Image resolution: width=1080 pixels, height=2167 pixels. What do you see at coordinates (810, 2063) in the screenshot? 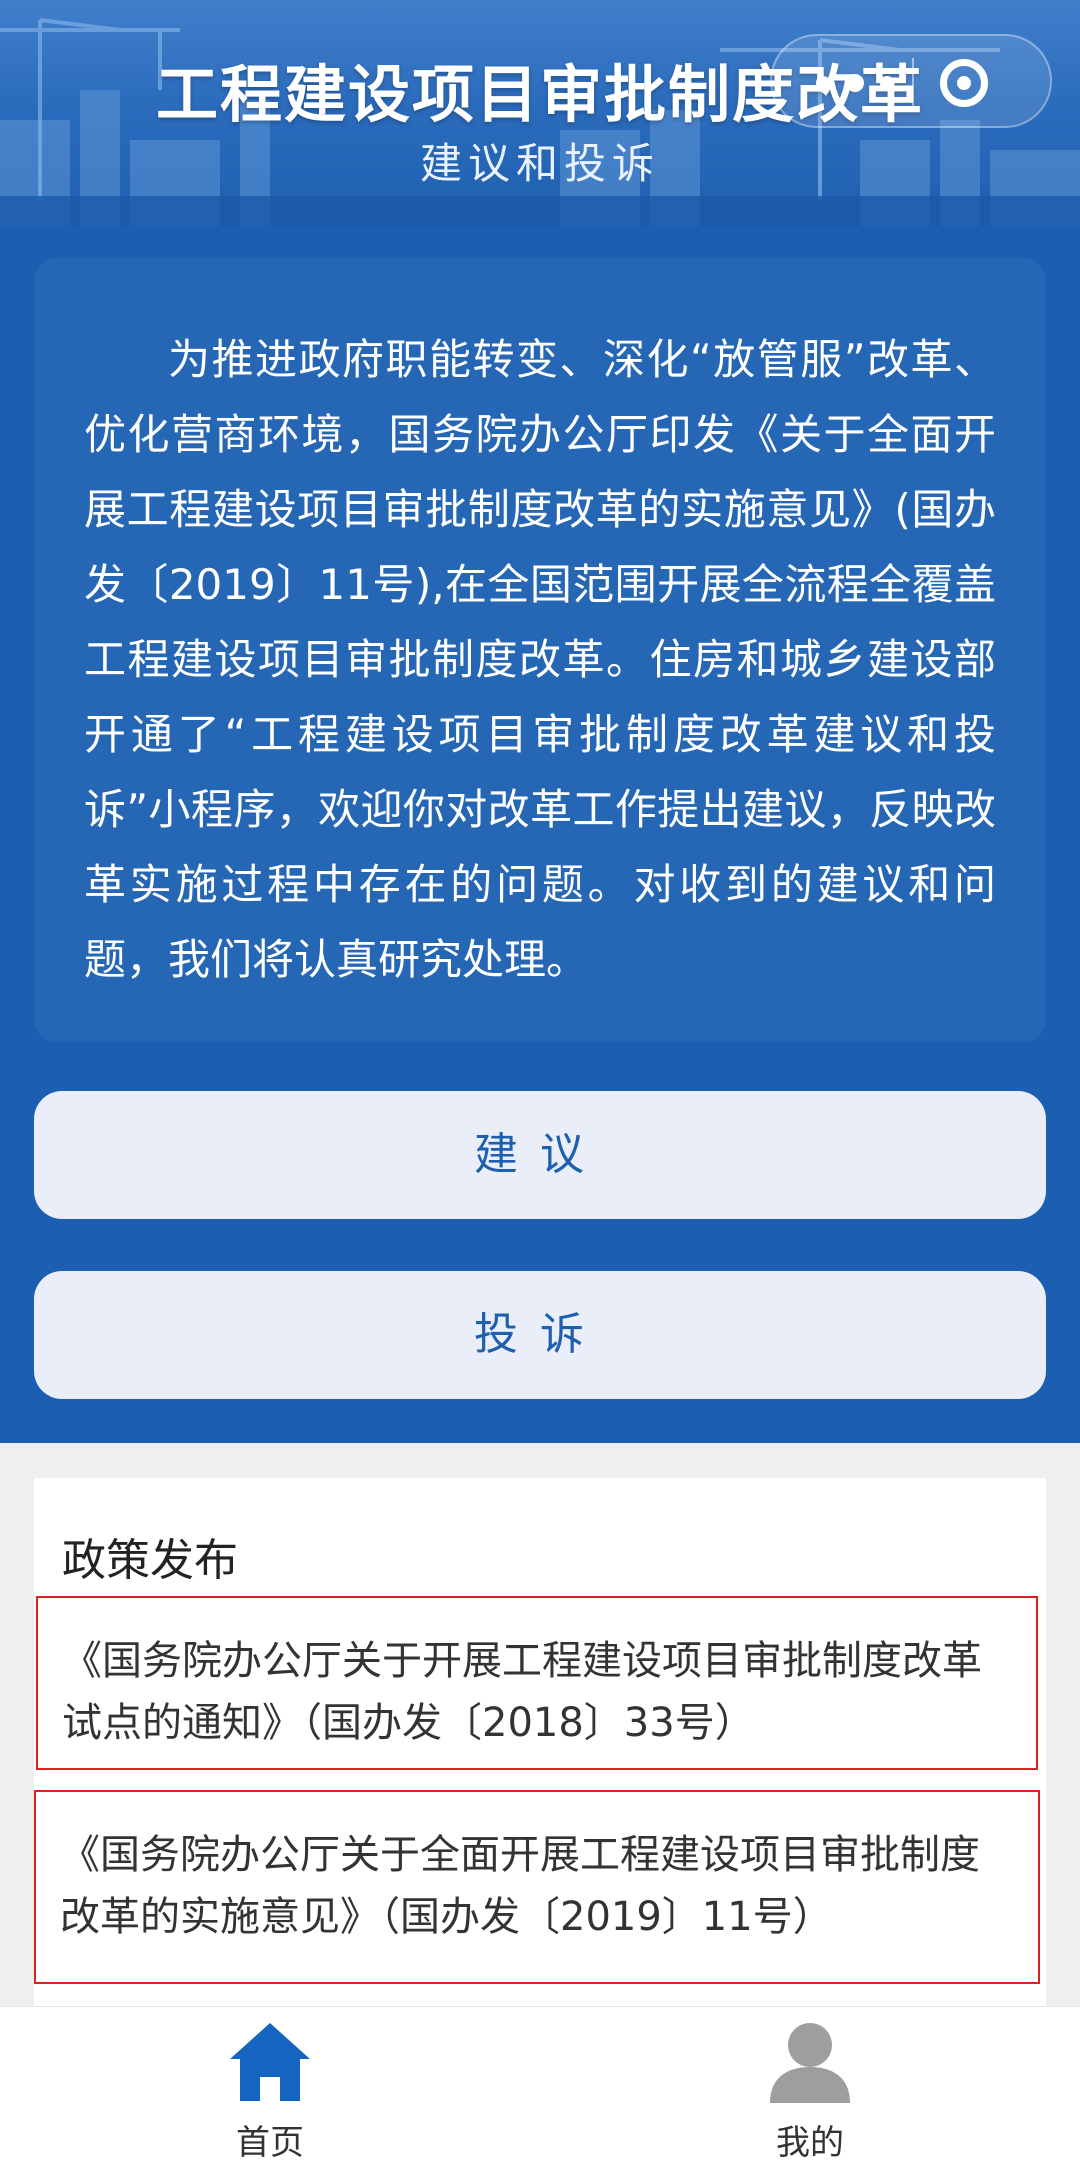
I see `user-icon` at bounding box center [810, 2063].